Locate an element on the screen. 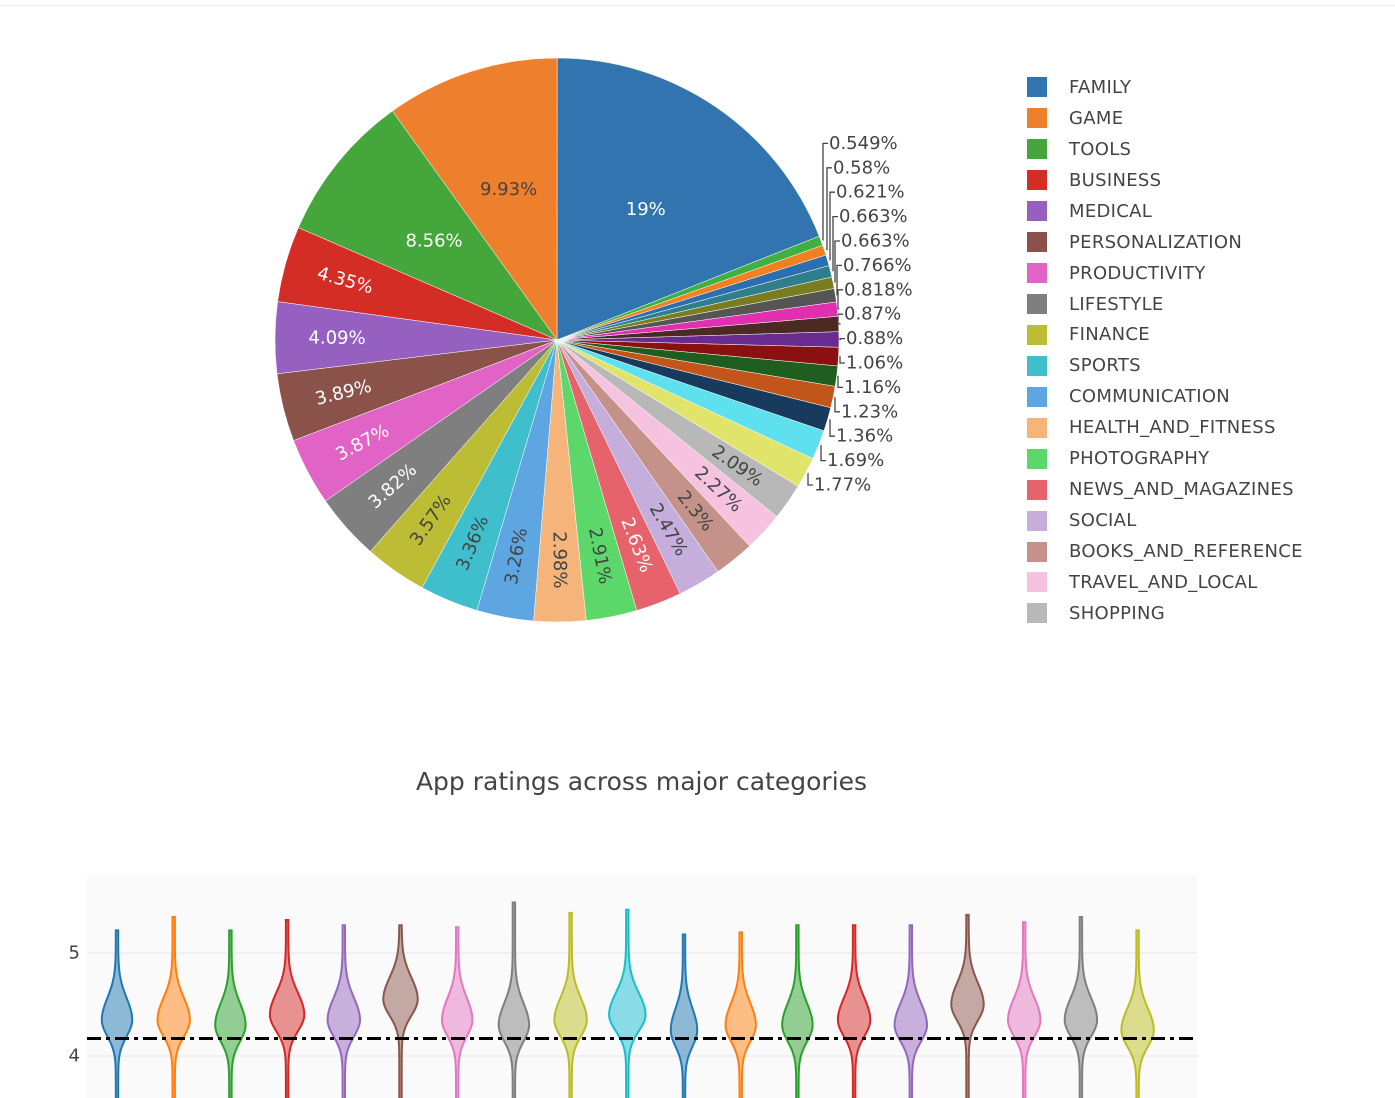  pie-outside-label: 1.16% is located at coordinates (872, 387).